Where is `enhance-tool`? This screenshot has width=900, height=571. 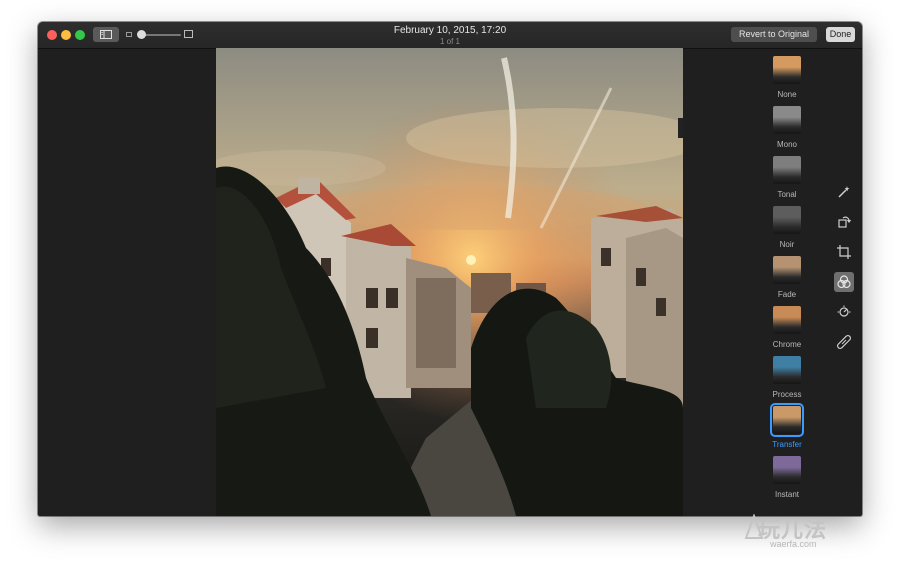
enhance-tool is located at coordinates (844, 192).